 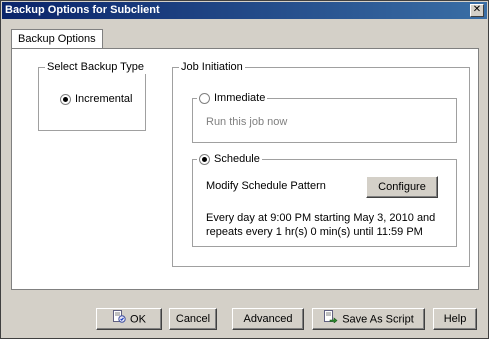 I want to click on schedule-label: Schedule, so click(x=237, y=159).